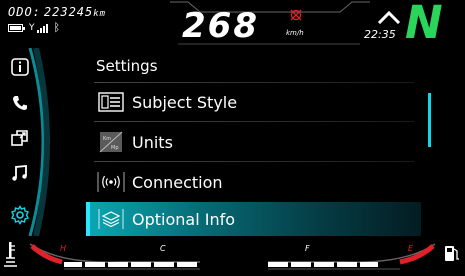 The width and height of the screenshot is (465, 276). What do you see at coordinates (253, 219) in the screenshot?
I see `menu-item-optional-info: Optional Info` at bounding box center [253, 219].